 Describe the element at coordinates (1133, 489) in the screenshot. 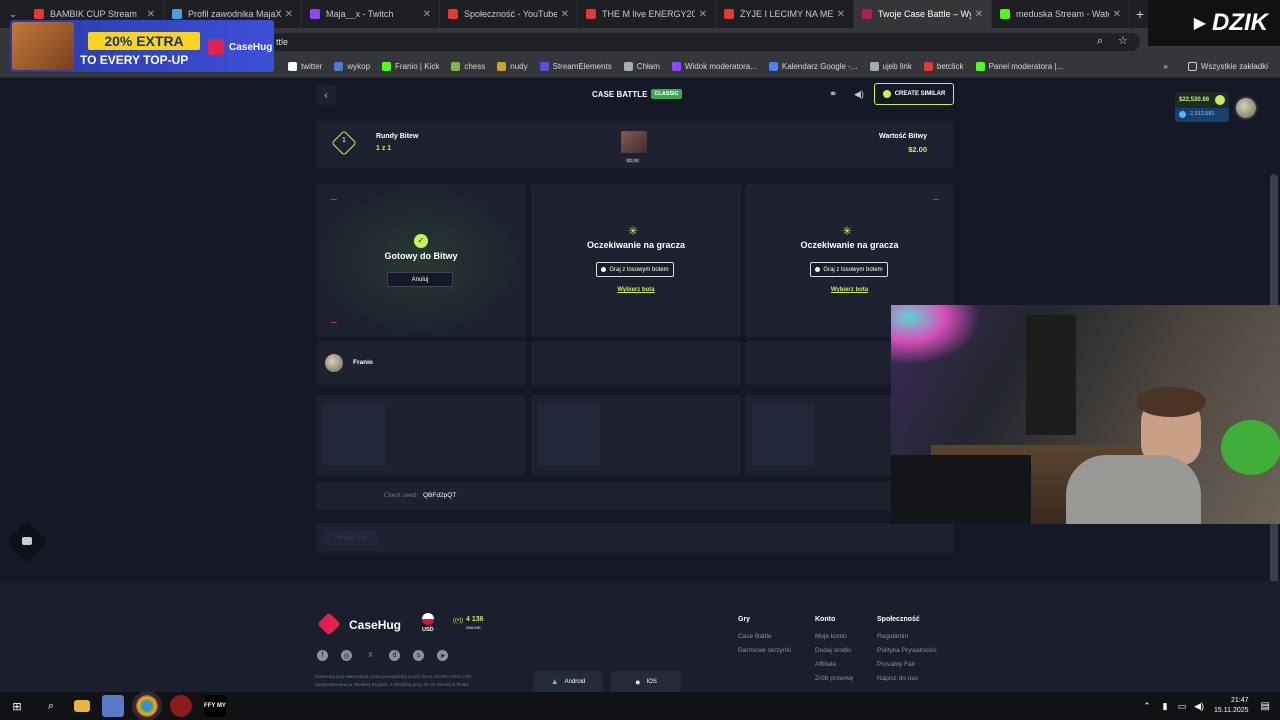

I see `streamer-body` at that location.